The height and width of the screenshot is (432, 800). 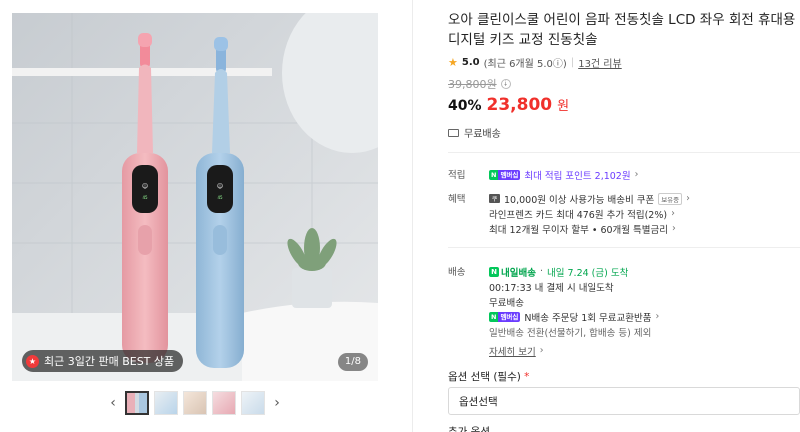 What do you see at coordinates (506, 303) in the screenshot?
I see `free-delivery-text: 무료배송` at bounding box center [506, 303].